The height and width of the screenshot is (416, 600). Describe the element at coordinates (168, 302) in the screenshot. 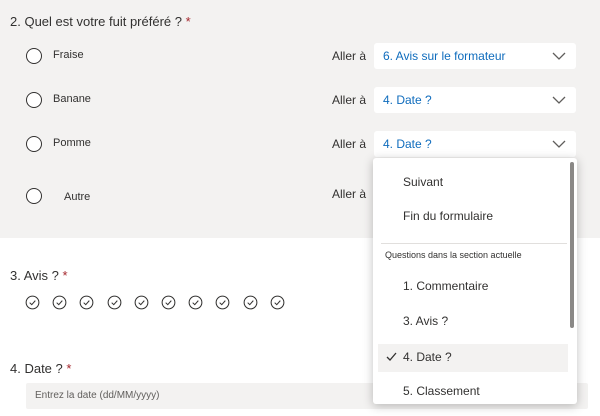

I see `rating-6-check-circle-icon` at that location.